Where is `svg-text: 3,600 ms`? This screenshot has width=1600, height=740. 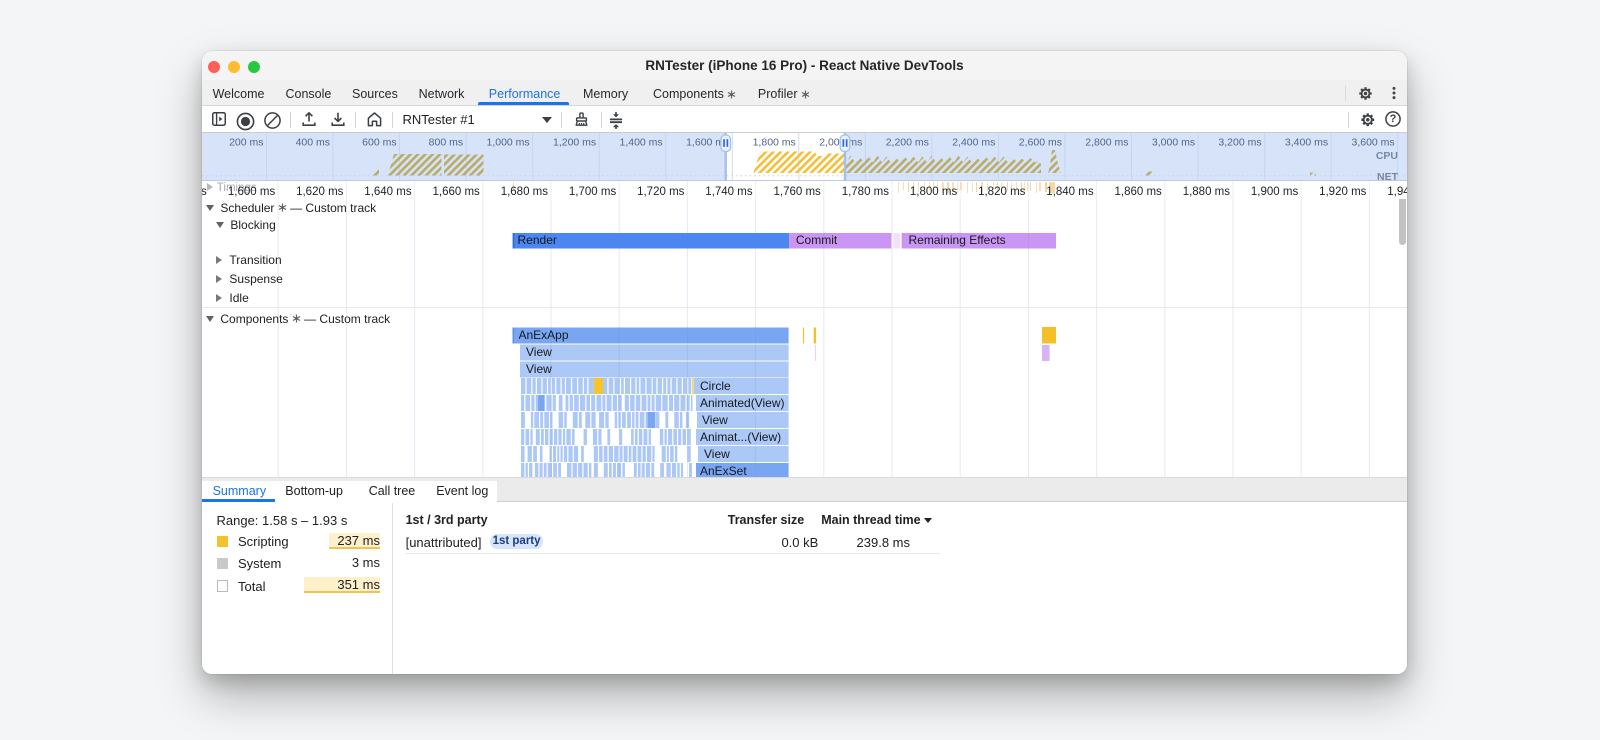
svg-text: 3,600 ms is located at coordinates (1372, 143).